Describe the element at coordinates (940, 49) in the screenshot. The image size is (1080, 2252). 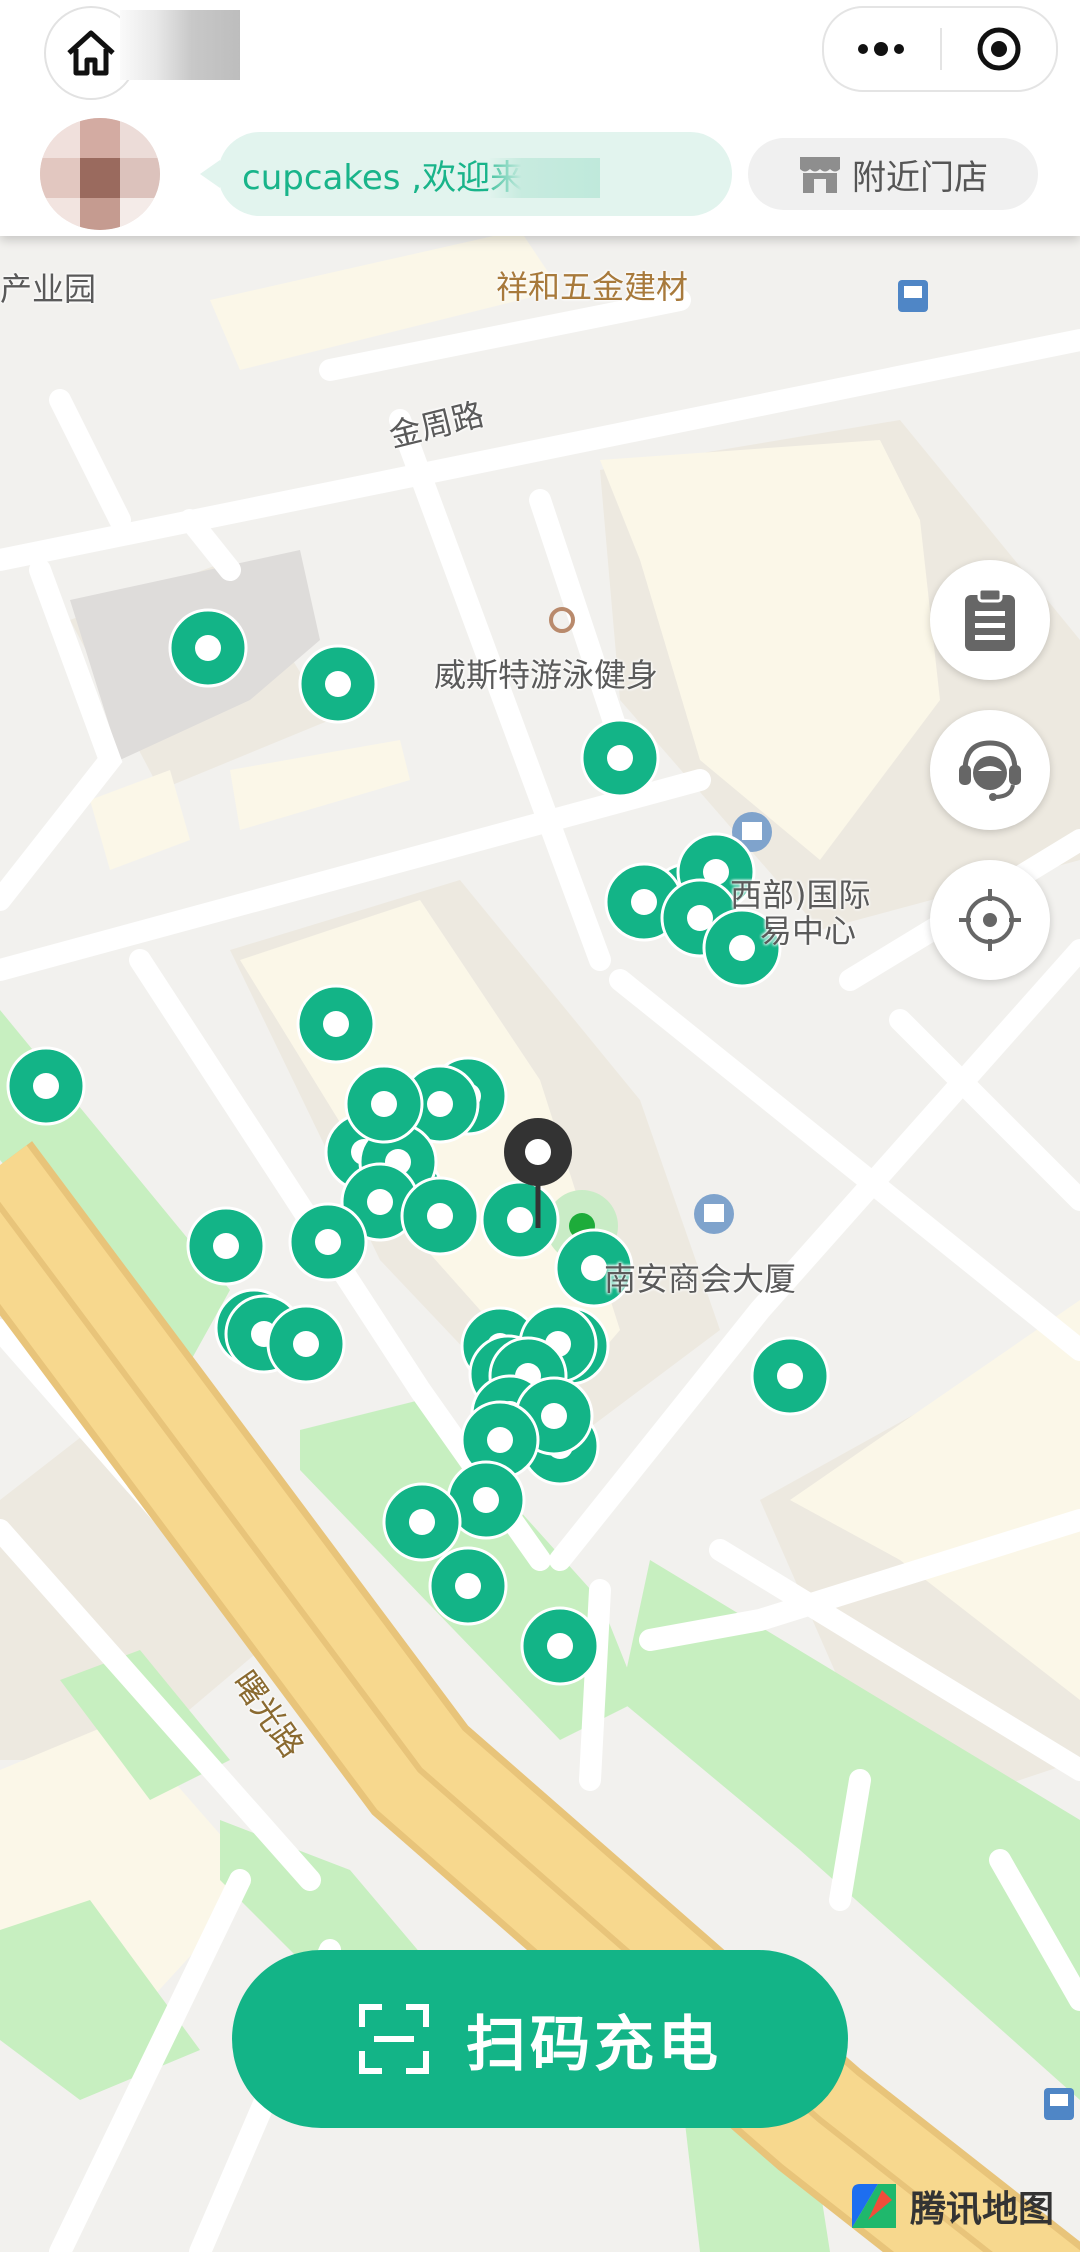
I see `capsule-menu` at that location.